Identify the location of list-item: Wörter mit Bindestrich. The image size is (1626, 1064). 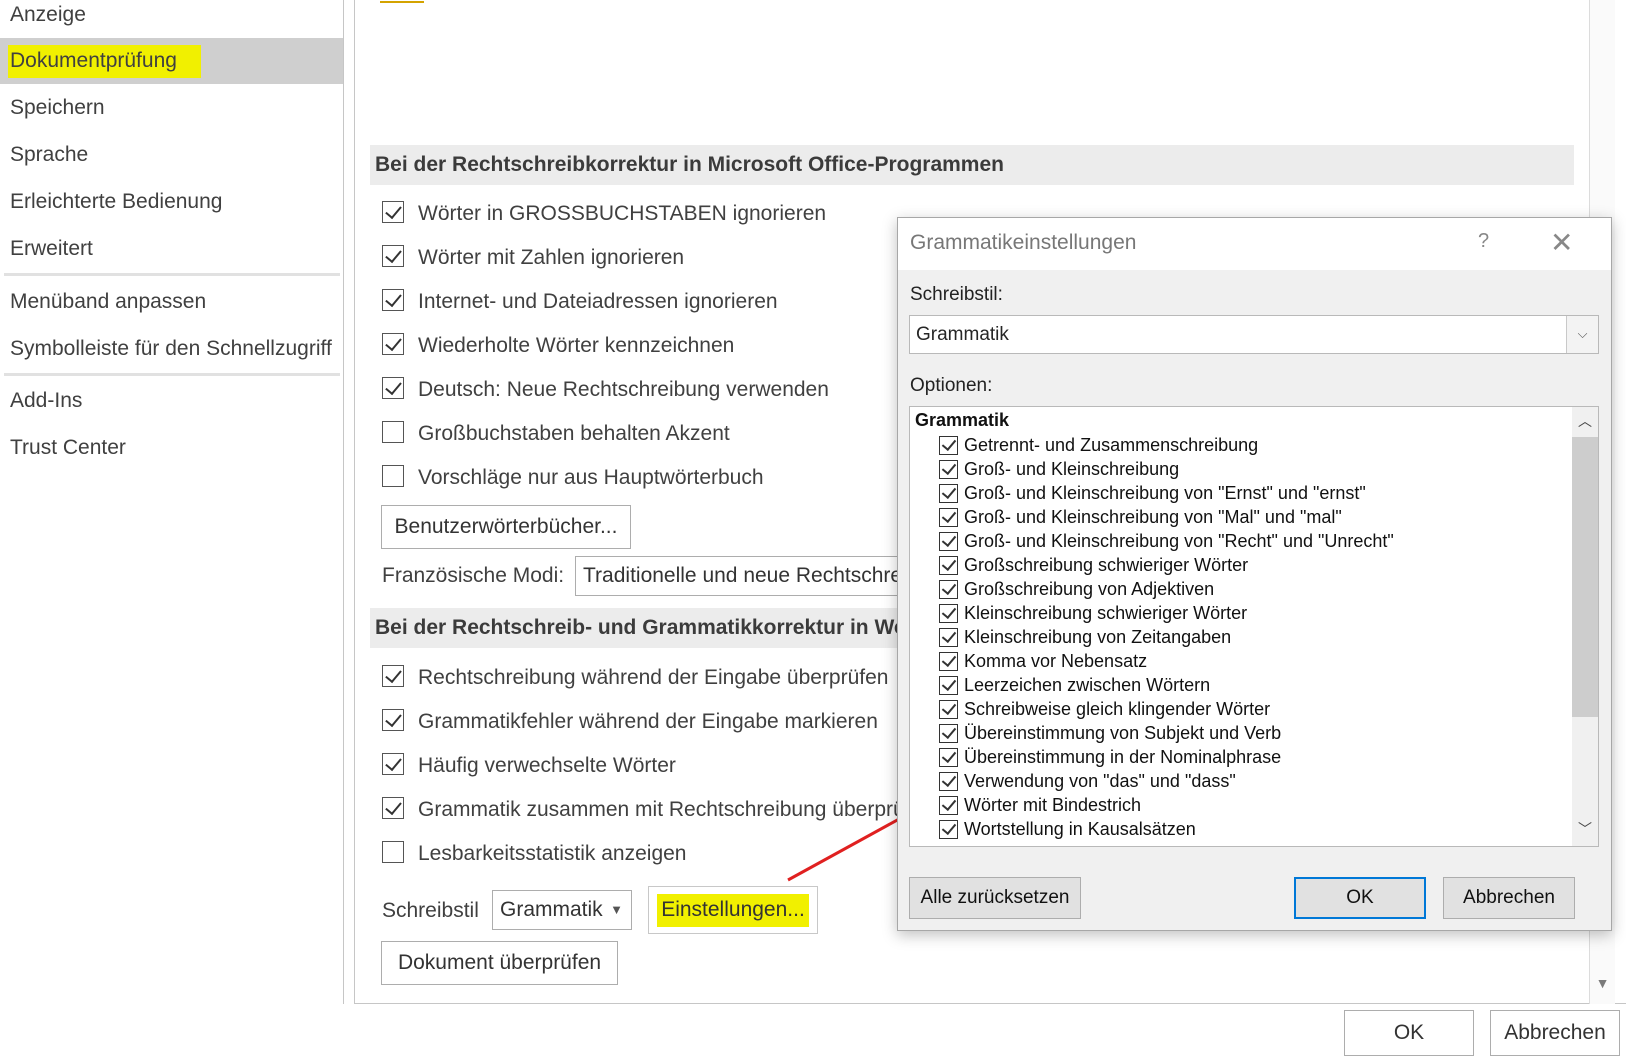
(1040, 805).